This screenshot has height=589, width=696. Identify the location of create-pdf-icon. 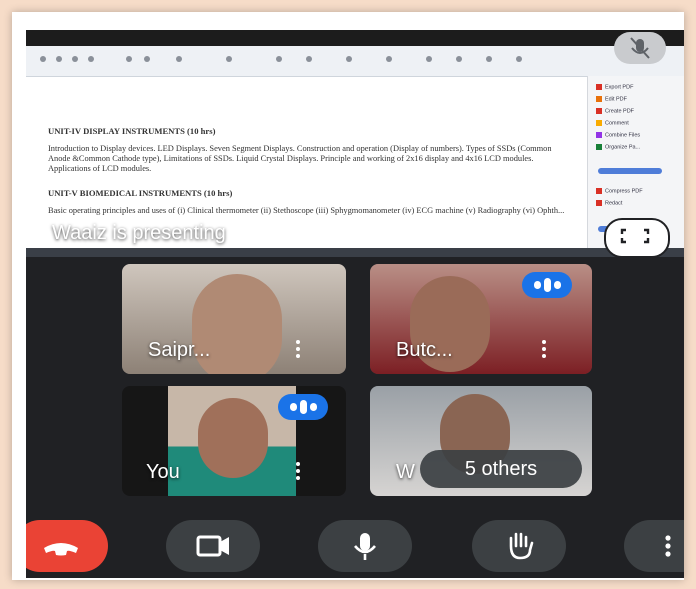
(599, 111).